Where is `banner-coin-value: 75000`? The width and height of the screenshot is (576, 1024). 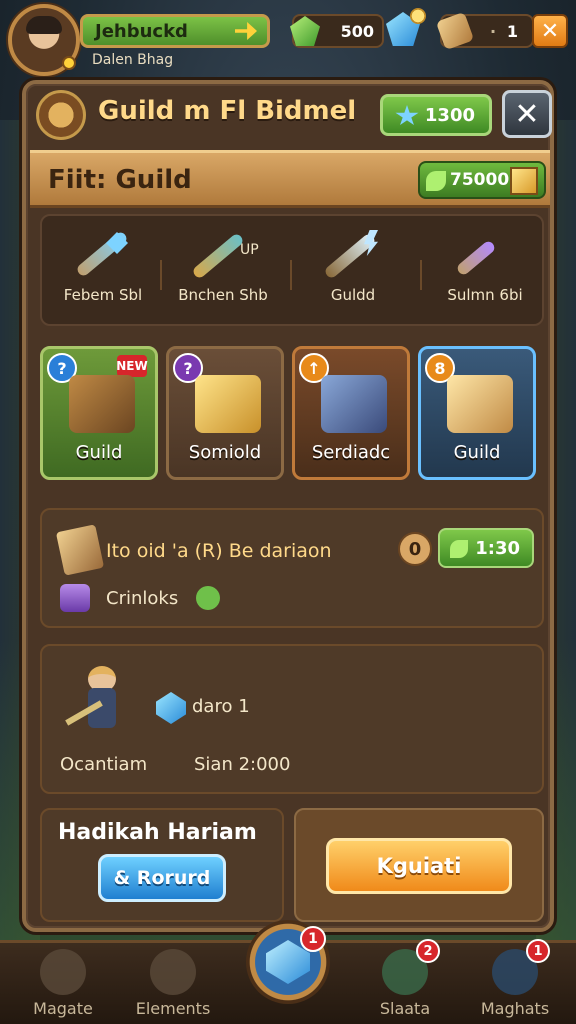 banner-coin-value: 75000 is located at coordinates (480, 180).